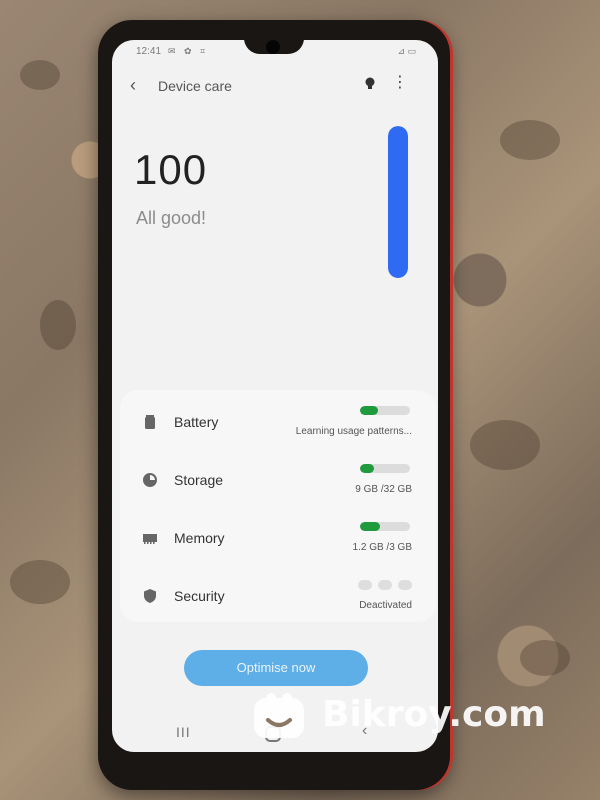  Describe the element at coordinates (275, 85) in the screenshot. I see `app-bar: ‹ Device care ⋮` at that location.